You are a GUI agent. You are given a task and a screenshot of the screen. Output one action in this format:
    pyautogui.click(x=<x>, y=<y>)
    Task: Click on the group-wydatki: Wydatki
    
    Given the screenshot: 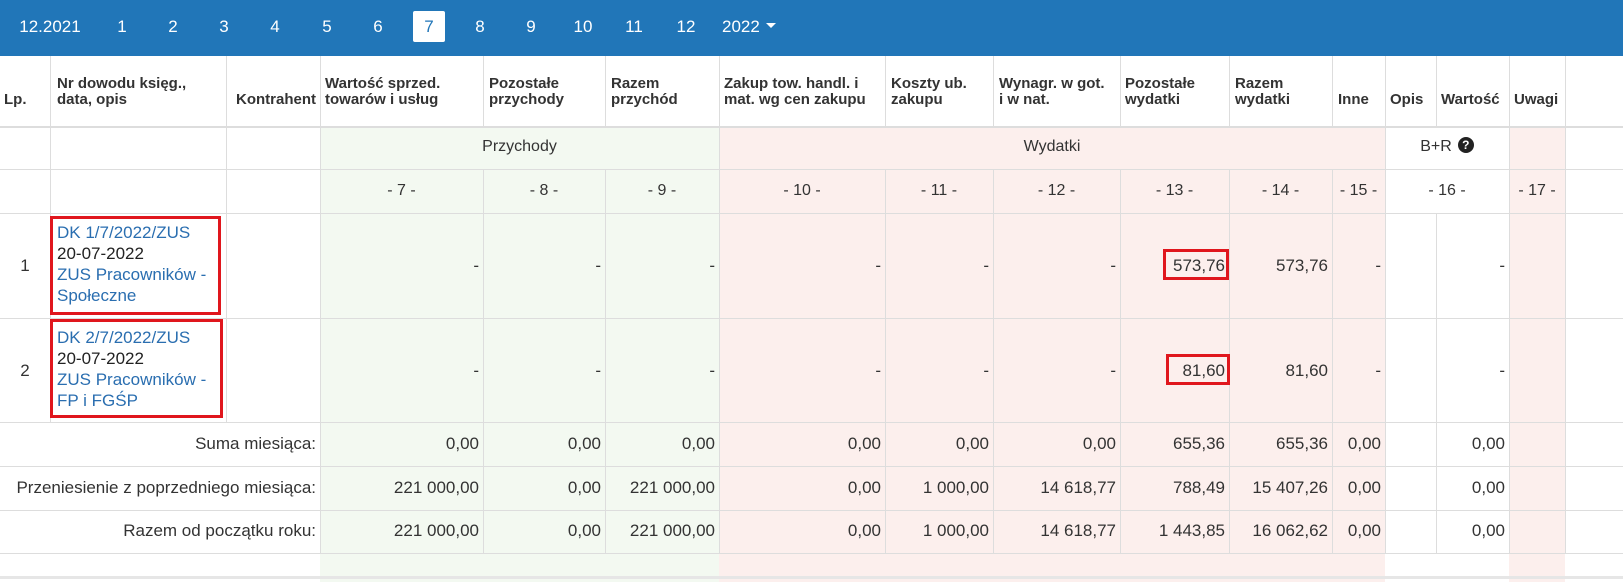 What is the action you would take?
    pyautogui.click(x=1052, y=146)
    